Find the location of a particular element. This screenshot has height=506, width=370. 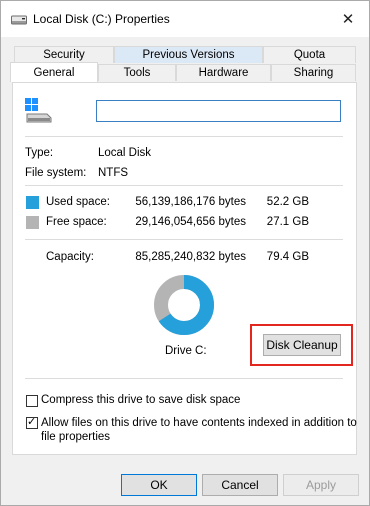

disk-cleanup-button: Disk Cleanup is located at coordinates (302, 345).